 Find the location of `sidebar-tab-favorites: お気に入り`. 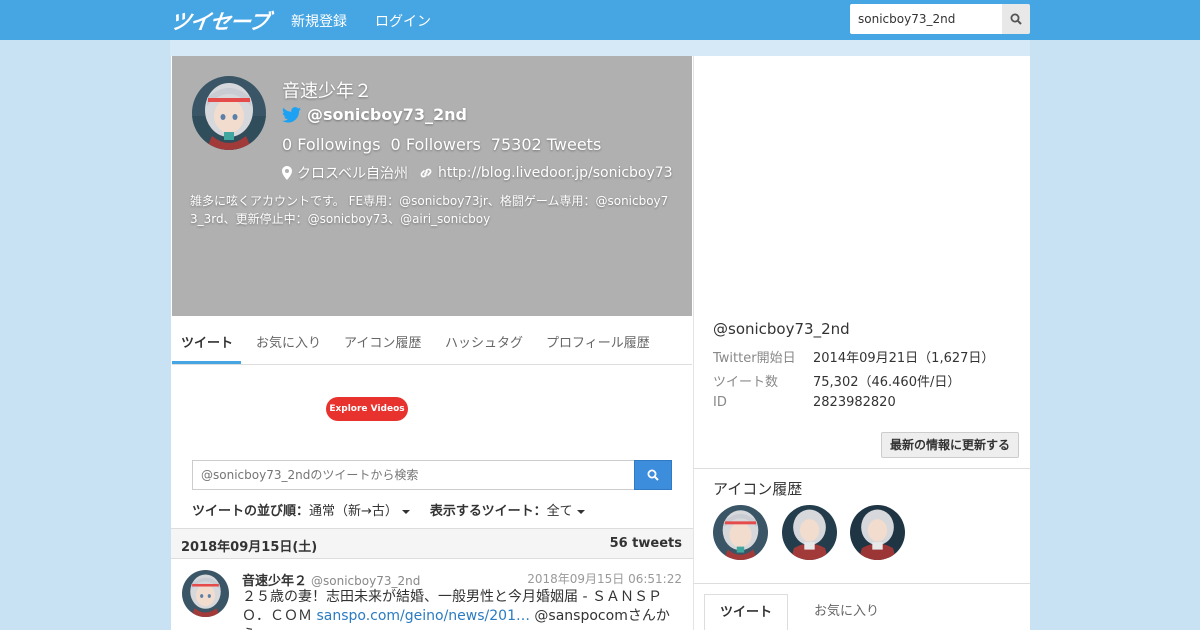

sidebar-tab-favorites: お気に入り is located at coordinates (846, 612).